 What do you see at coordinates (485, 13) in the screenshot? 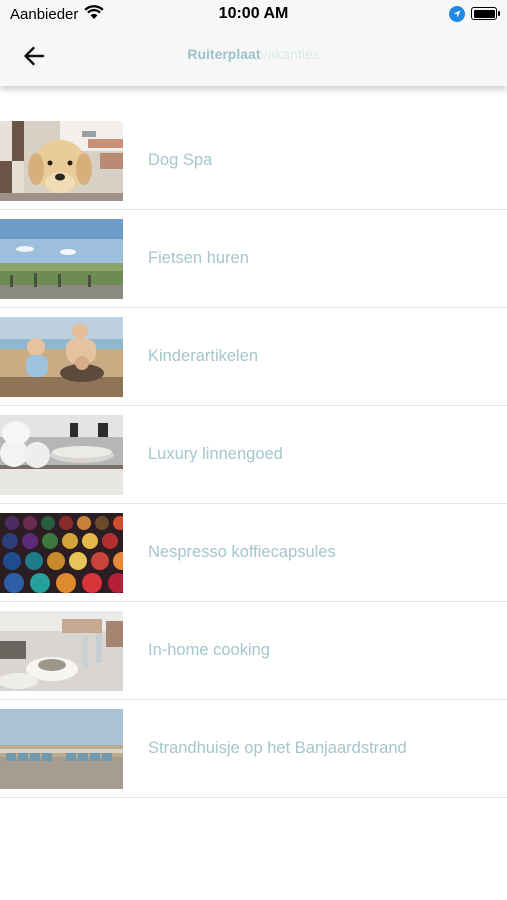
I see `battery-icon` at bounding box center [485, 13].